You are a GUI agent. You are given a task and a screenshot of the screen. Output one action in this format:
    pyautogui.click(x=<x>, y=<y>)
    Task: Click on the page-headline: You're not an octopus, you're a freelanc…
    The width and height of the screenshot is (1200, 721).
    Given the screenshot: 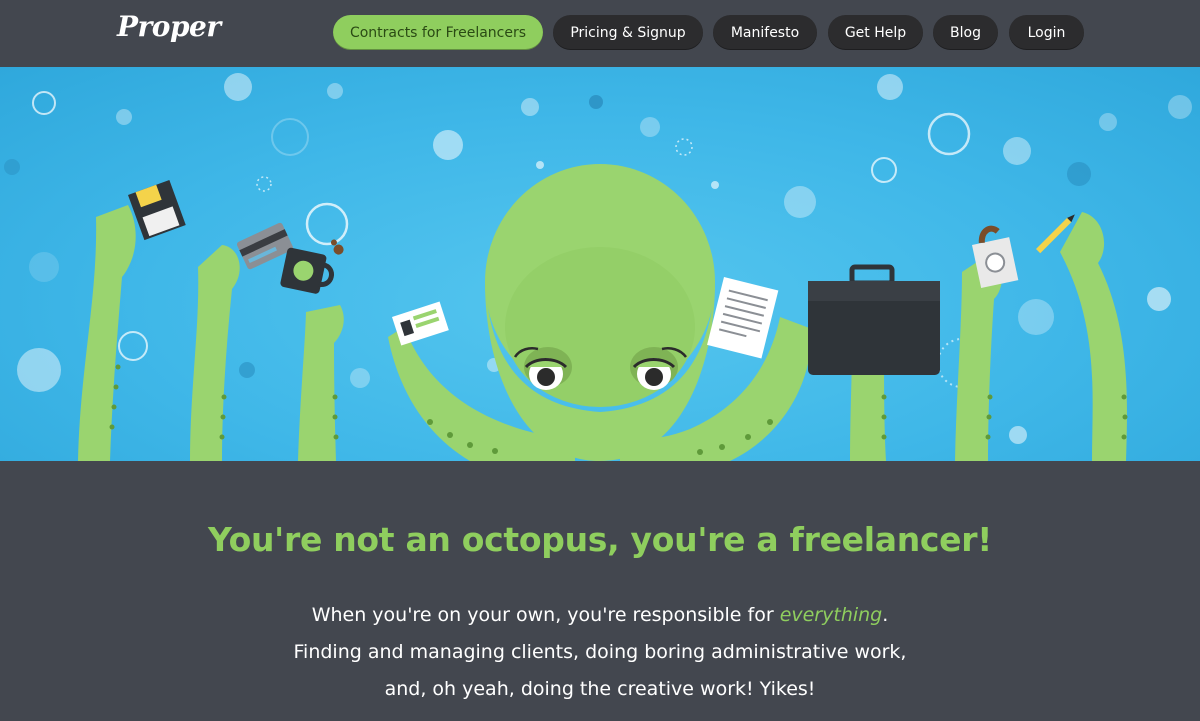 What is the action you would take?
    pyautogui.click(x=600, y=539)
    